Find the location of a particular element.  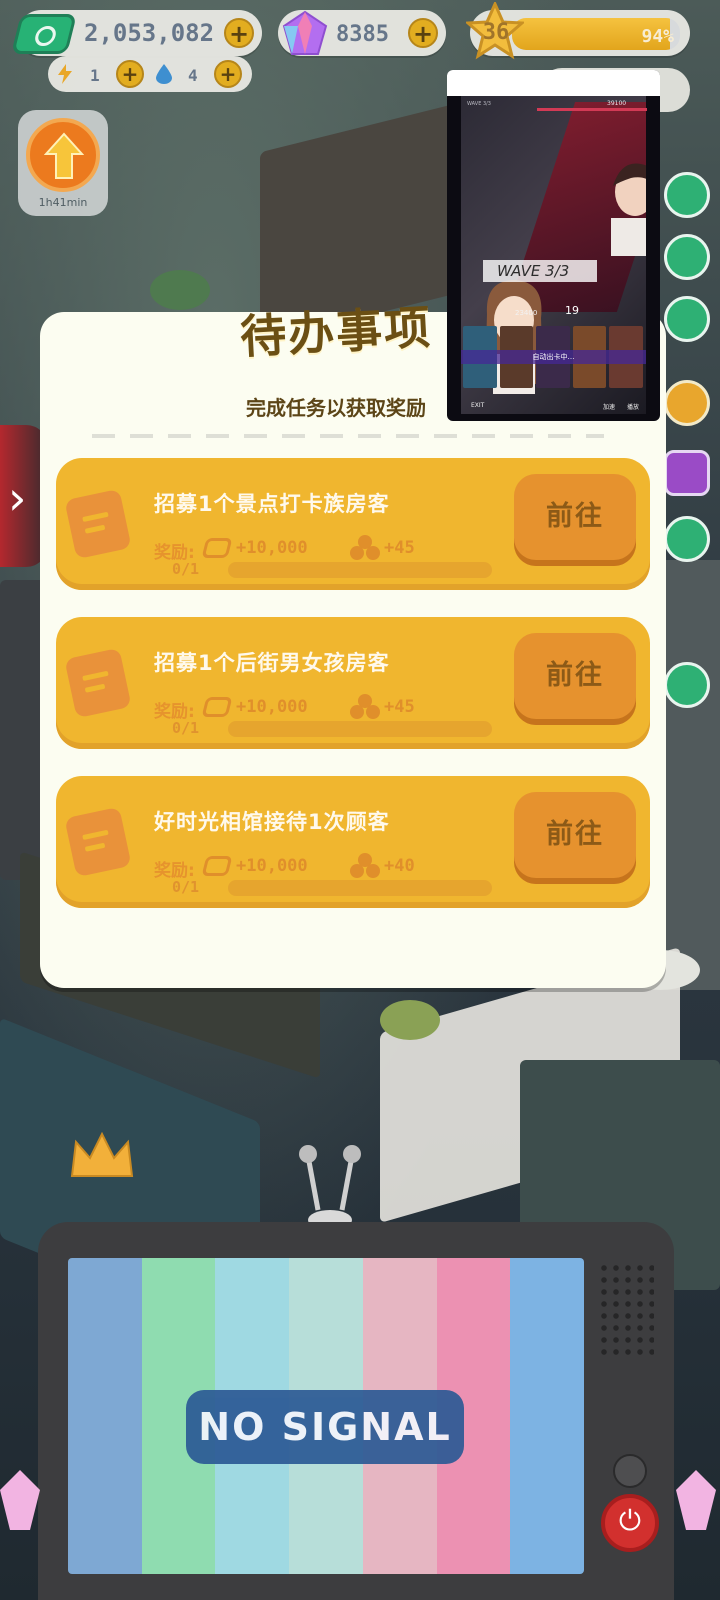

energy-count: 1 is located at coordinates (95, 75).